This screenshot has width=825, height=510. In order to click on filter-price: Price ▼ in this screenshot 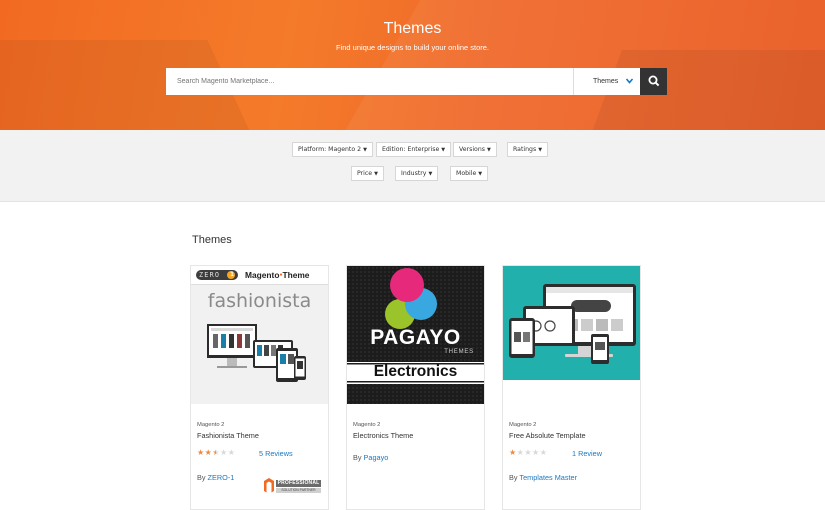, I will do `click(367, 173)`.